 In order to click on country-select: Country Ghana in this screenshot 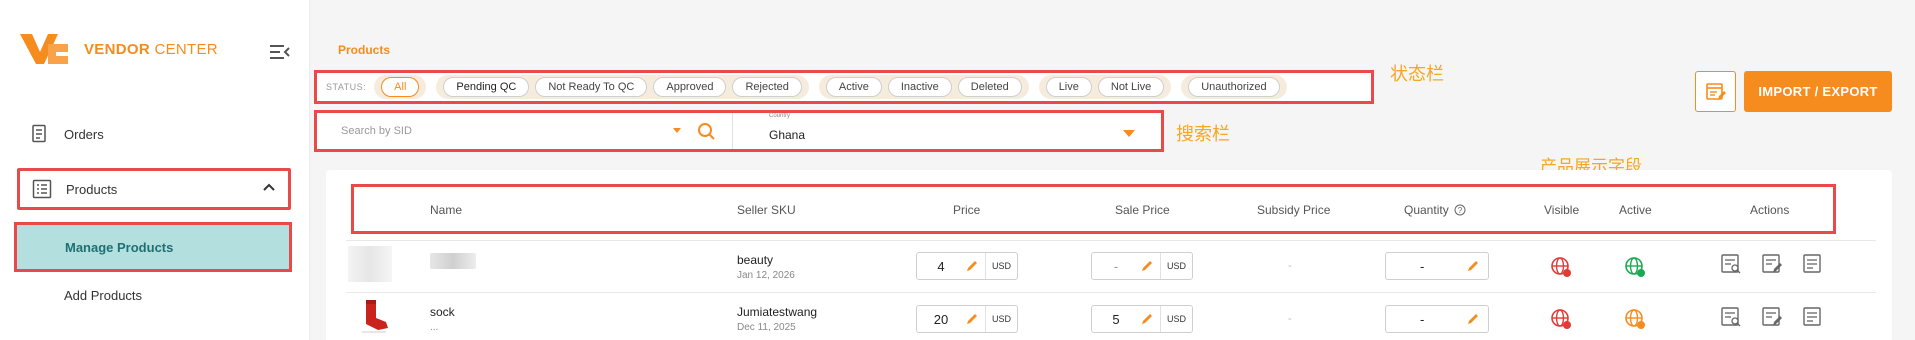, I will do `click(947, 131)`.